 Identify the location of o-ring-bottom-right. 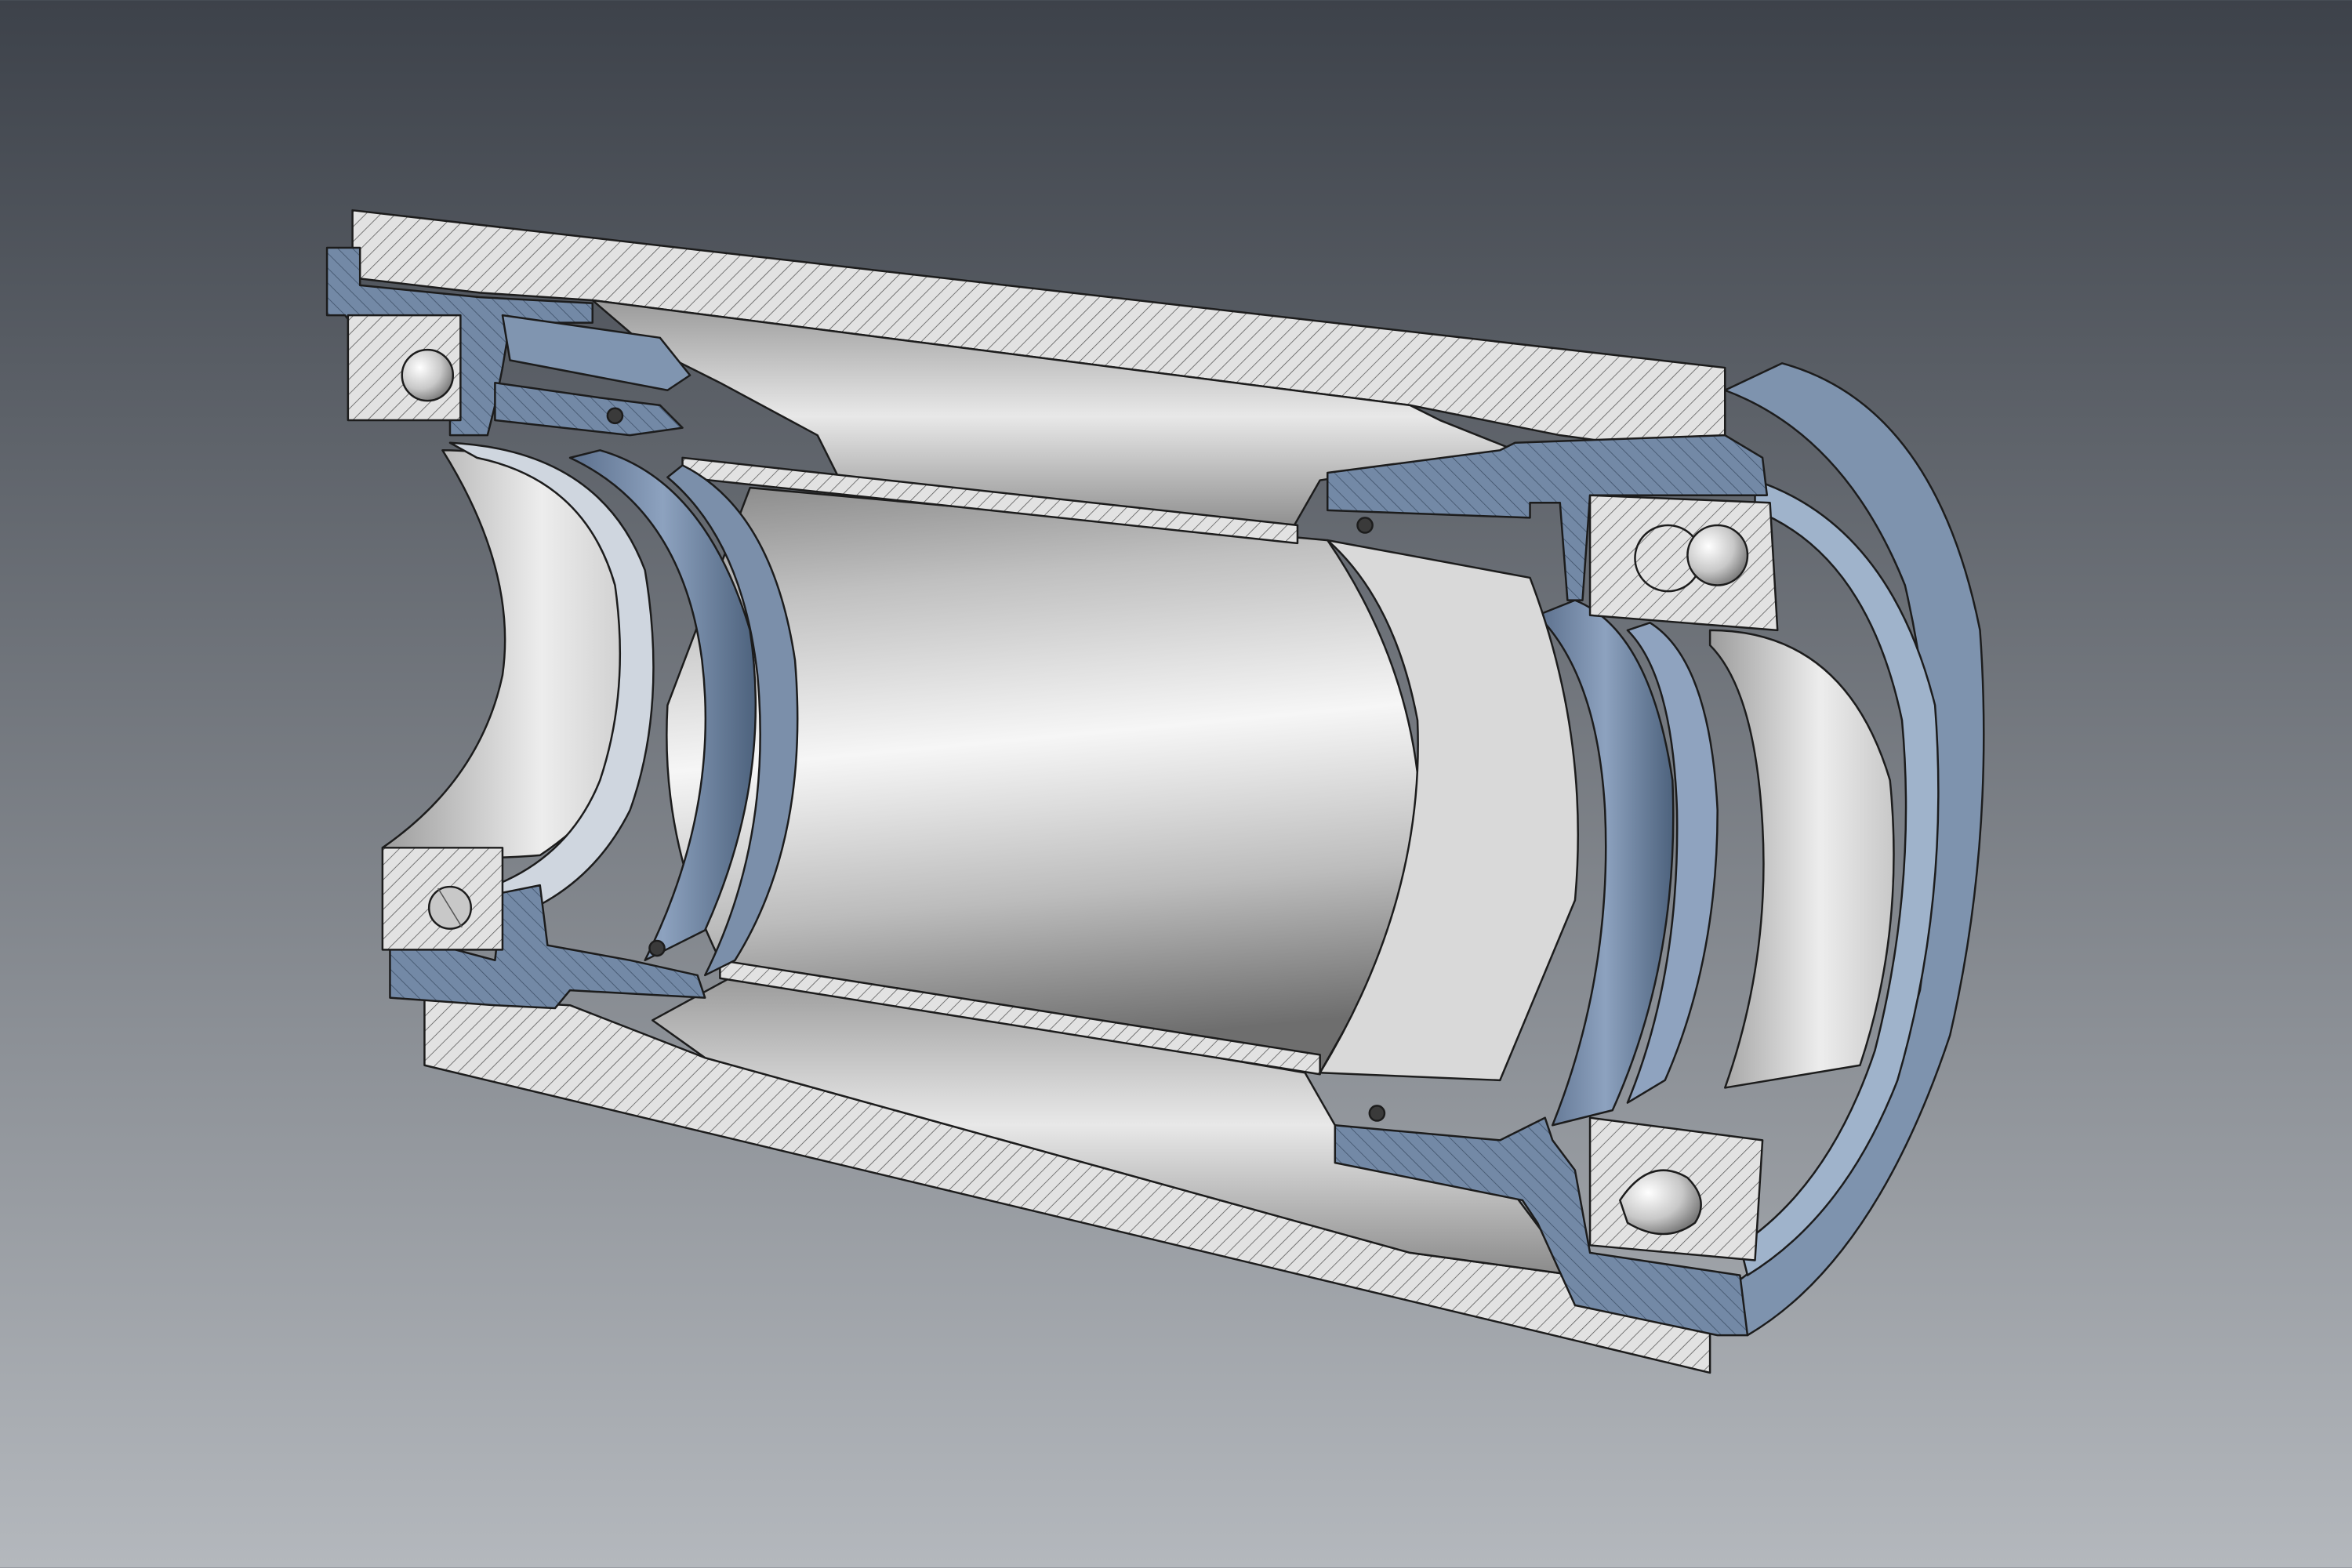
(1377, 1113).